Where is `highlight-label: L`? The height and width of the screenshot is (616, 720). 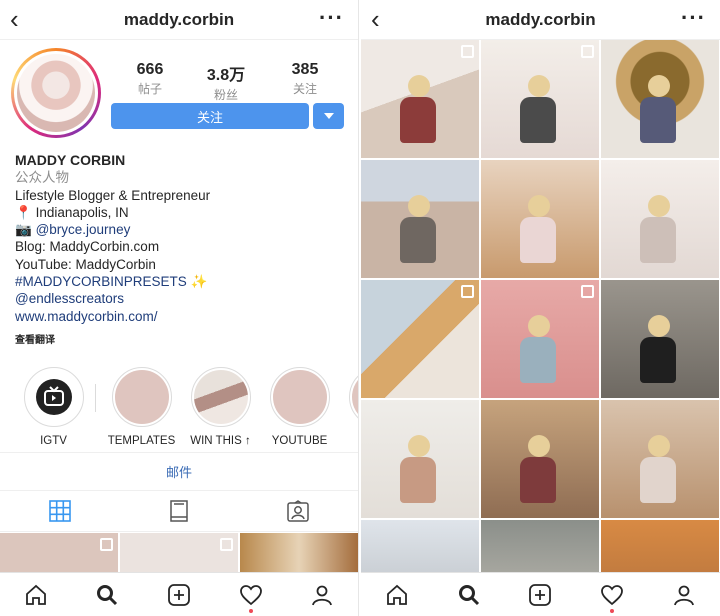 highlight-label: L is located at coordinates (348, 441).